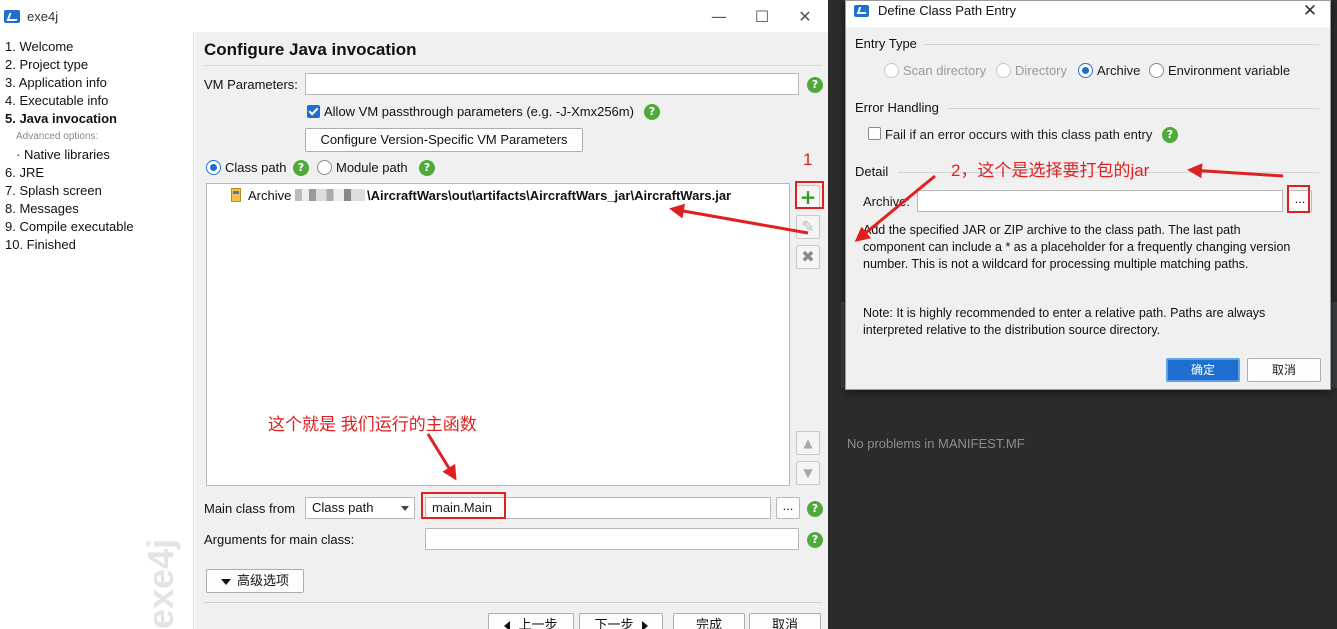 Image resolution: width=1337 pixels, height=629 pixels. What do you see at coordinates (313, 111) in the screenshot?
I see `allow-passthrough-checkbox` at bounding box center [313, 111].